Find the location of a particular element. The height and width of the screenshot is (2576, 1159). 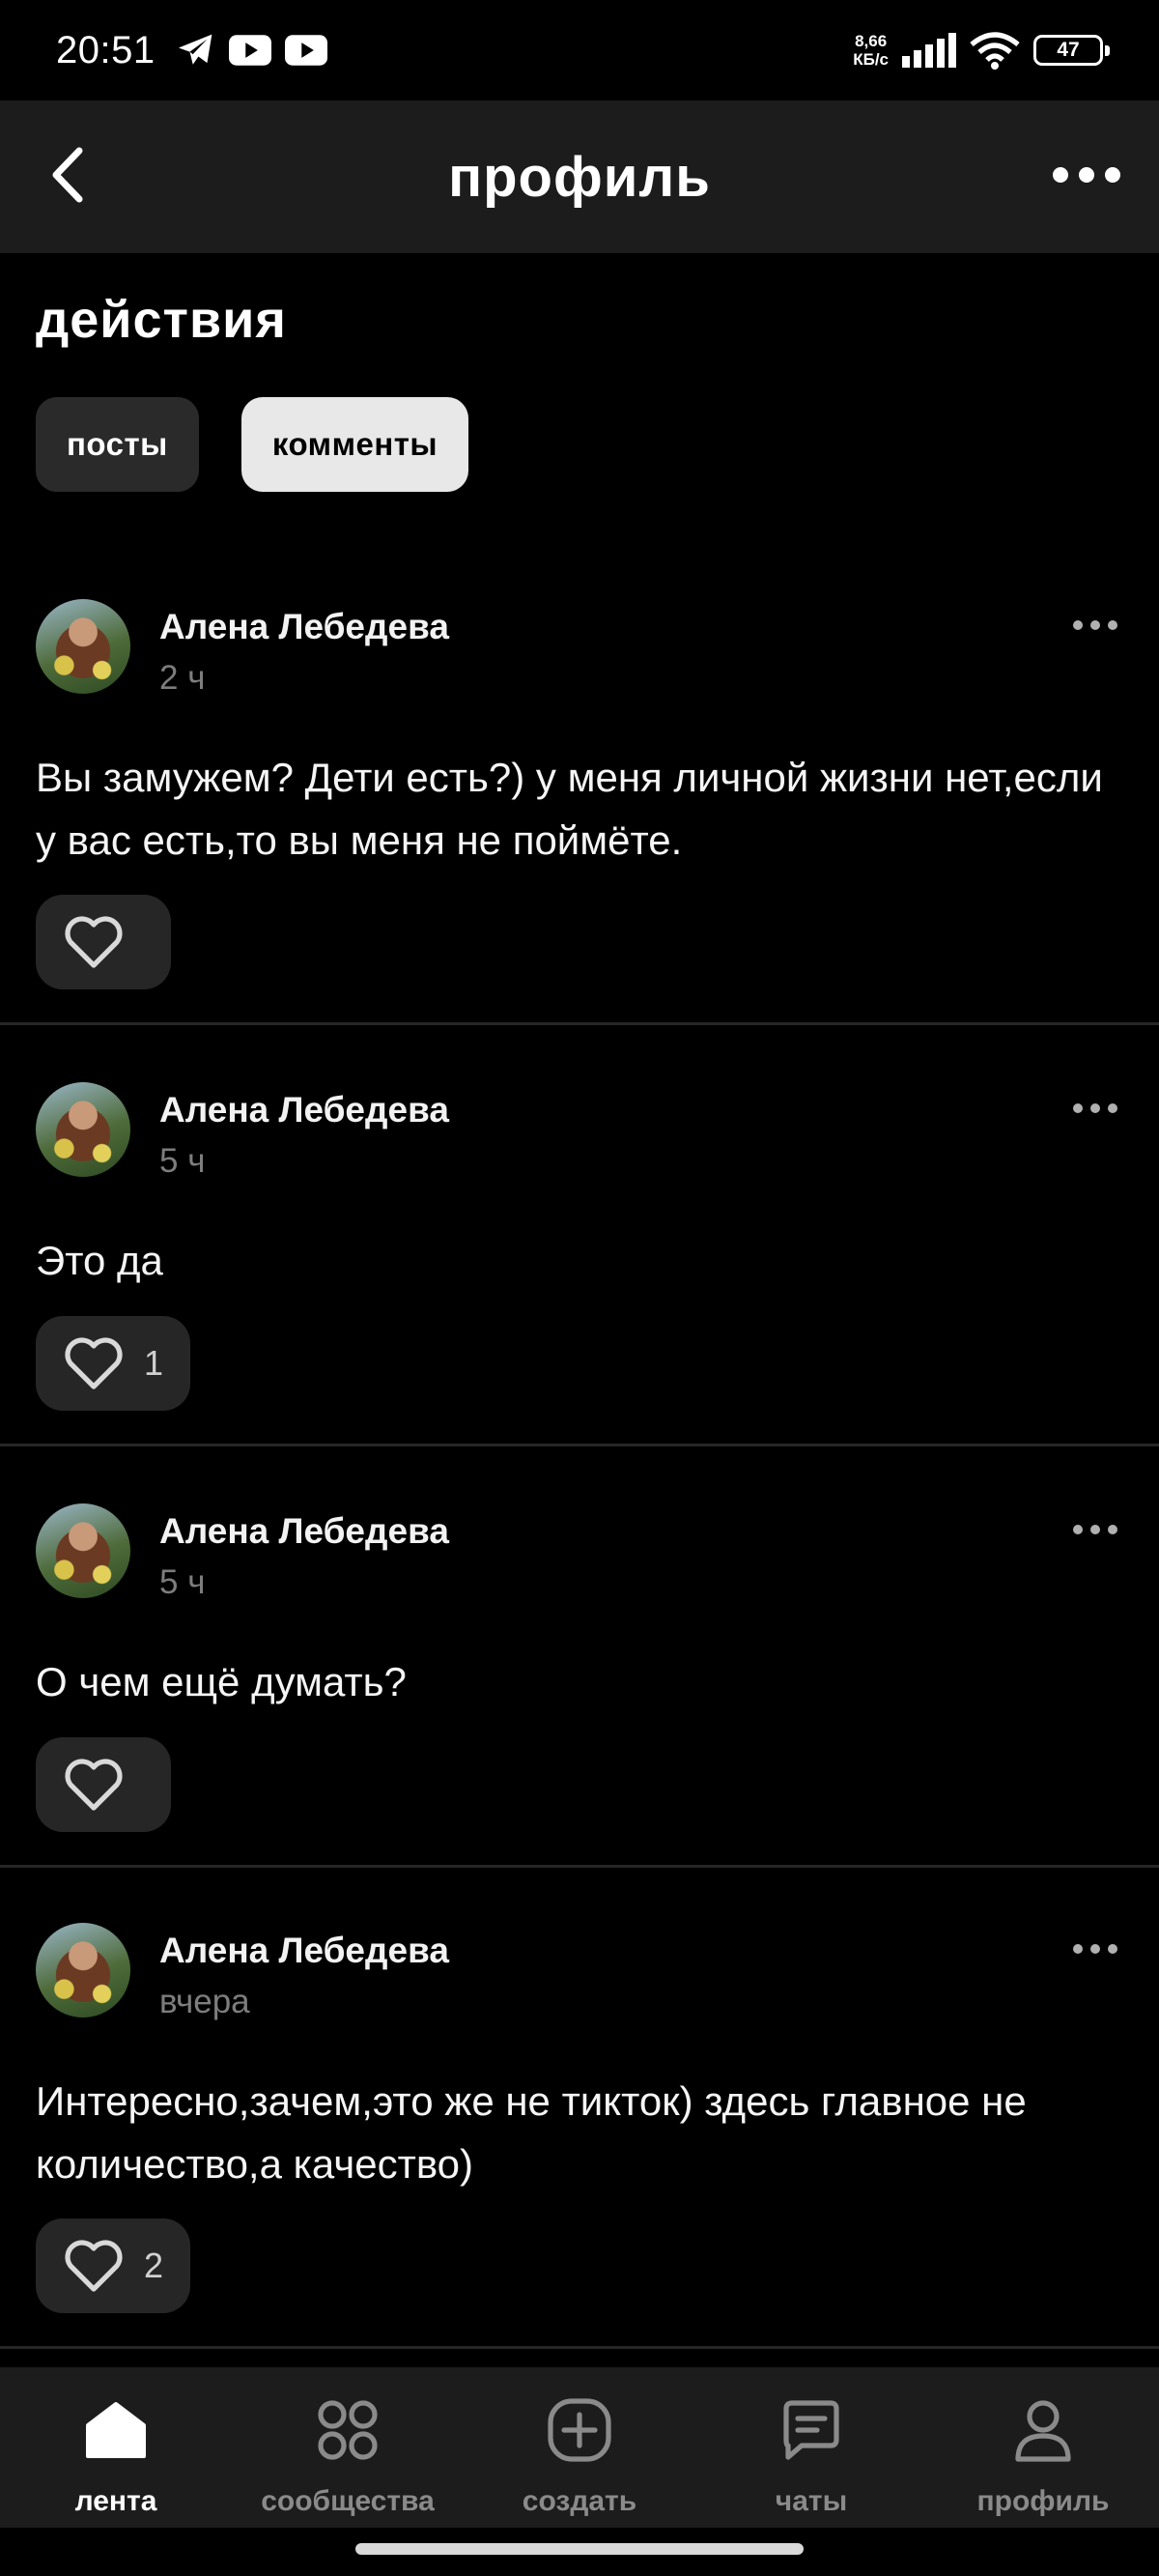

like-button: 1 is located at coordinates (113, 1364).